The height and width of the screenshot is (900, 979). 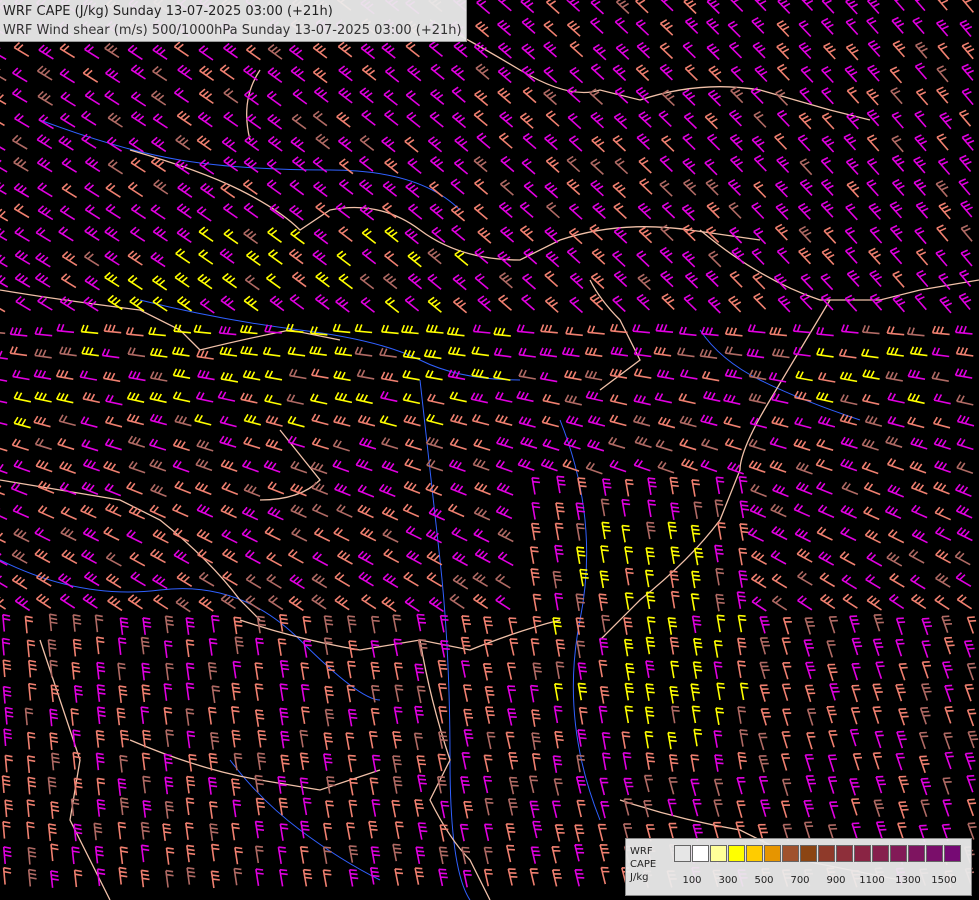 I want to click on legend-labels: WRF CAPE J/kg, so click(x=643, y=864).